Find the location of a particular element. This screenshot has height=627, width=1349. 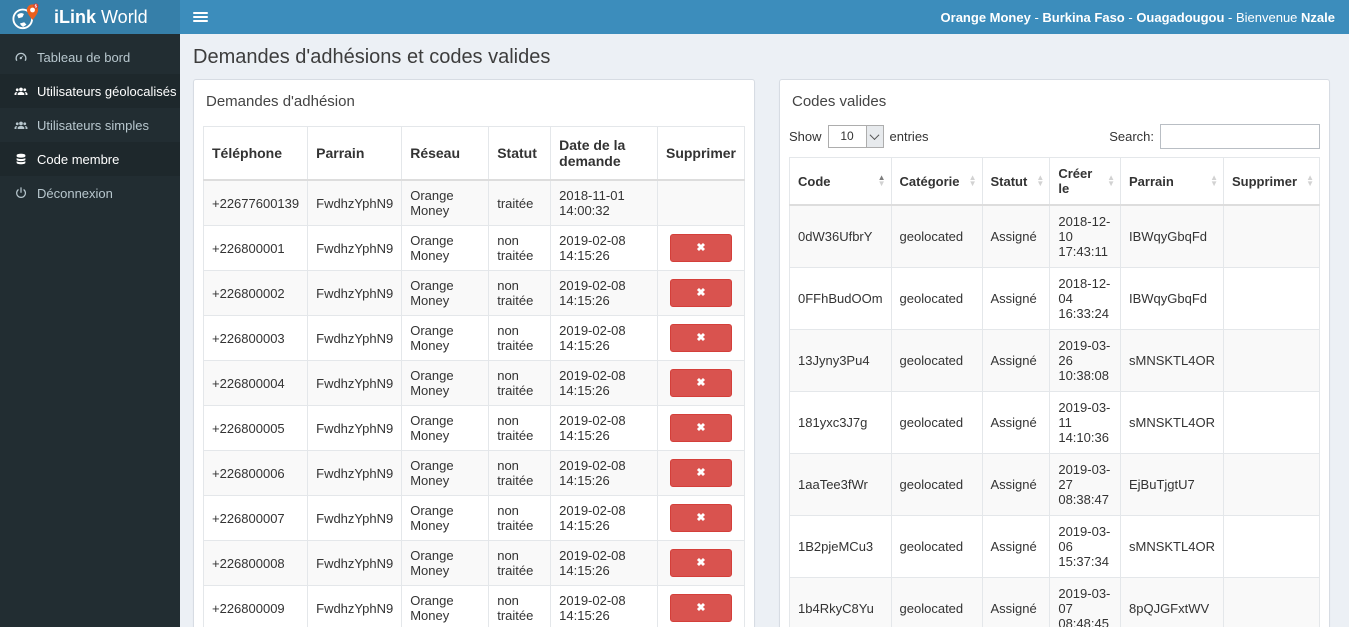

search-input is located at coordinates (1240, 136).